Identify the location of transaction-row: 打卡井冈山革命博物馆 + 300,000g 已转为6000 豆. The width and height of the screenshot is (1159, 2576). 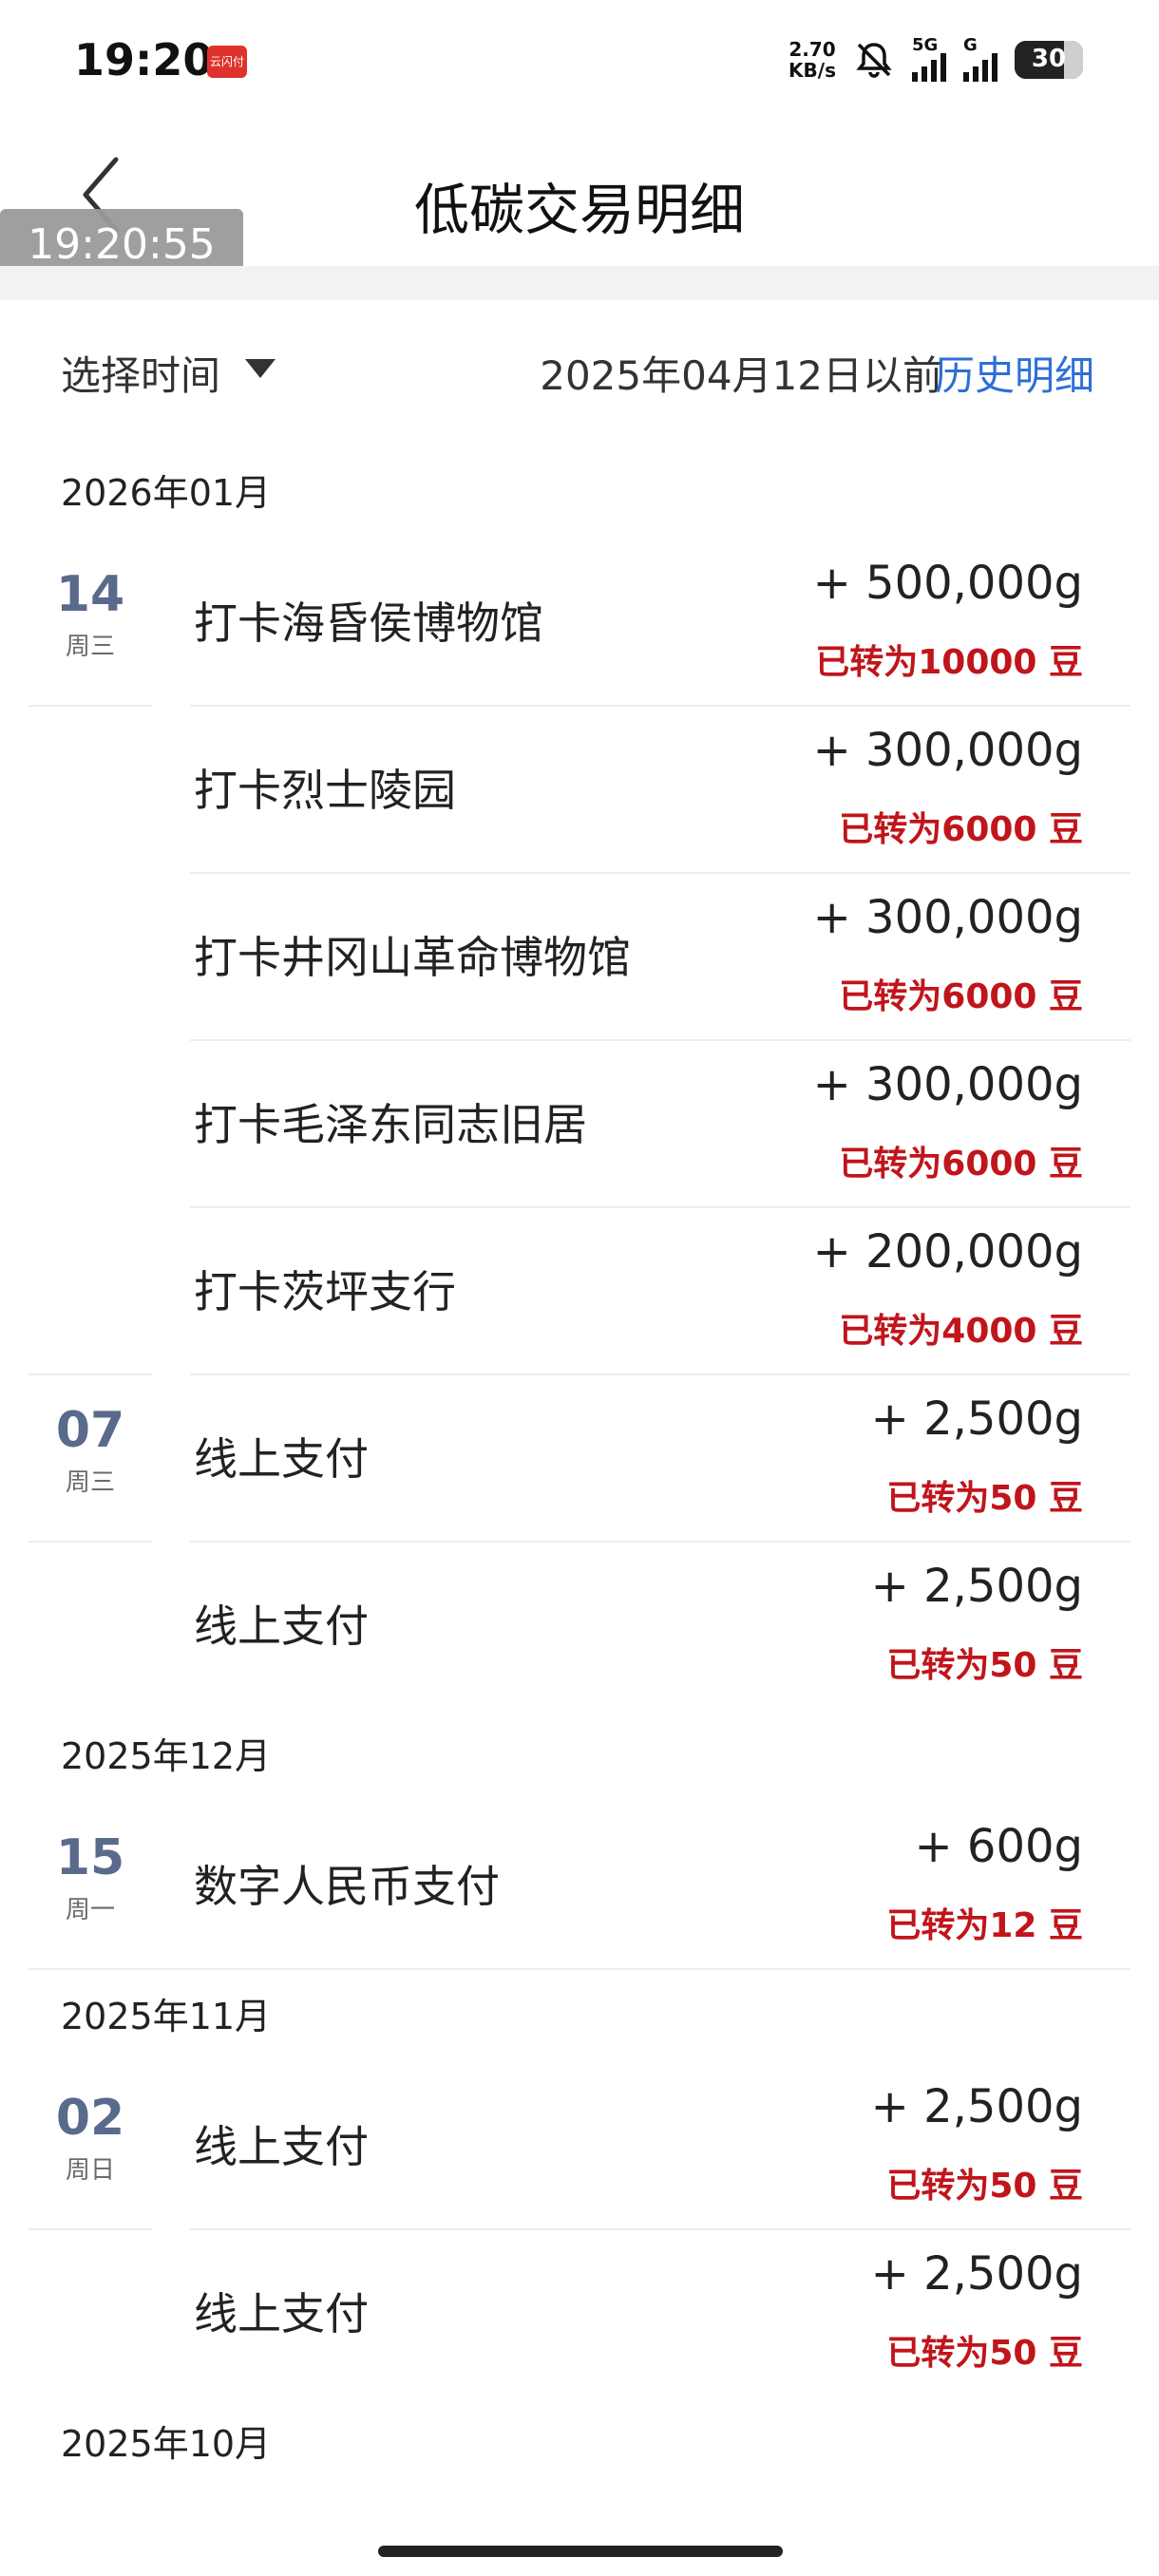
(579, 957).